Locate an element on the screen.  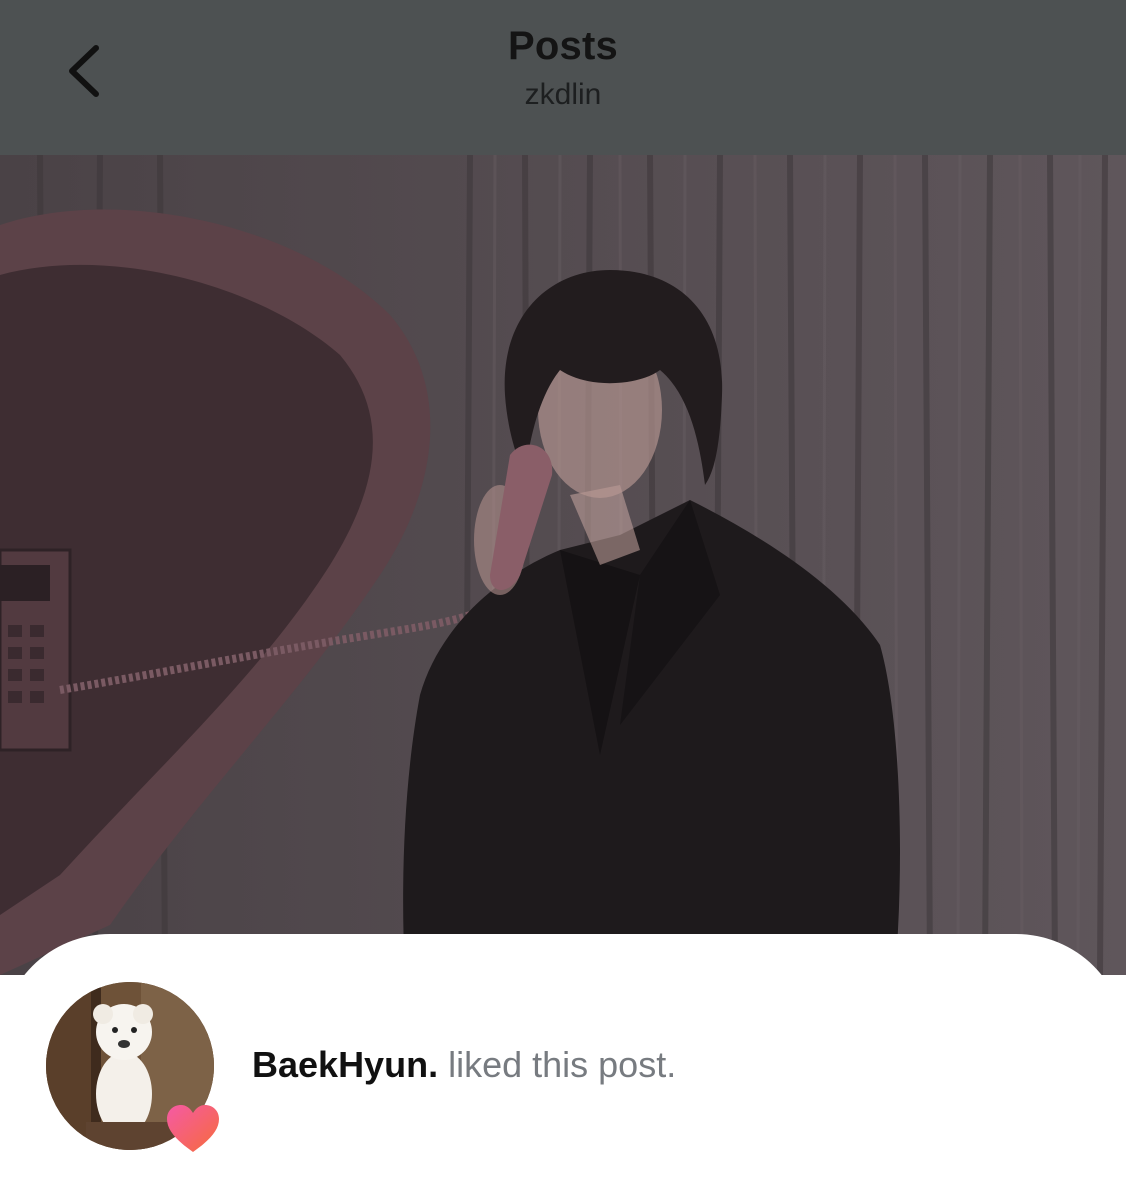
like-action-text: liked this post. is located at coordinates (557, 1064).